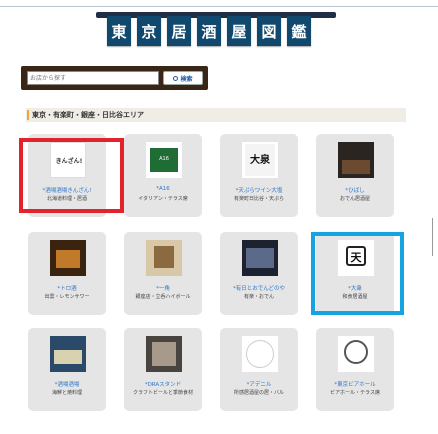 The width and height of the screenshot is (438, 434). I want to click on logo-char-6: 図, so click(269, 31).